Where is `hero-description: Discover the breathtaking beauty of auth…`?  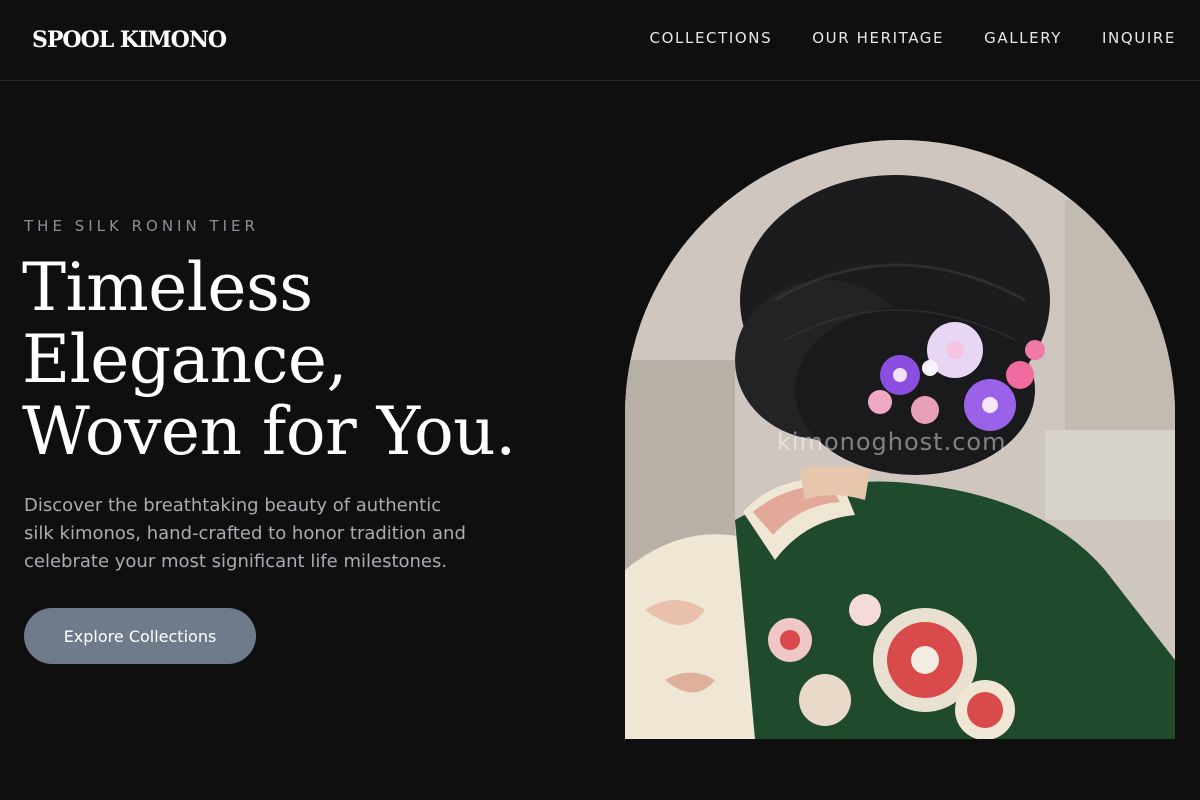
hero-description: Discover the breathtaking beauty of auth… is located at coordinates (259, 534).